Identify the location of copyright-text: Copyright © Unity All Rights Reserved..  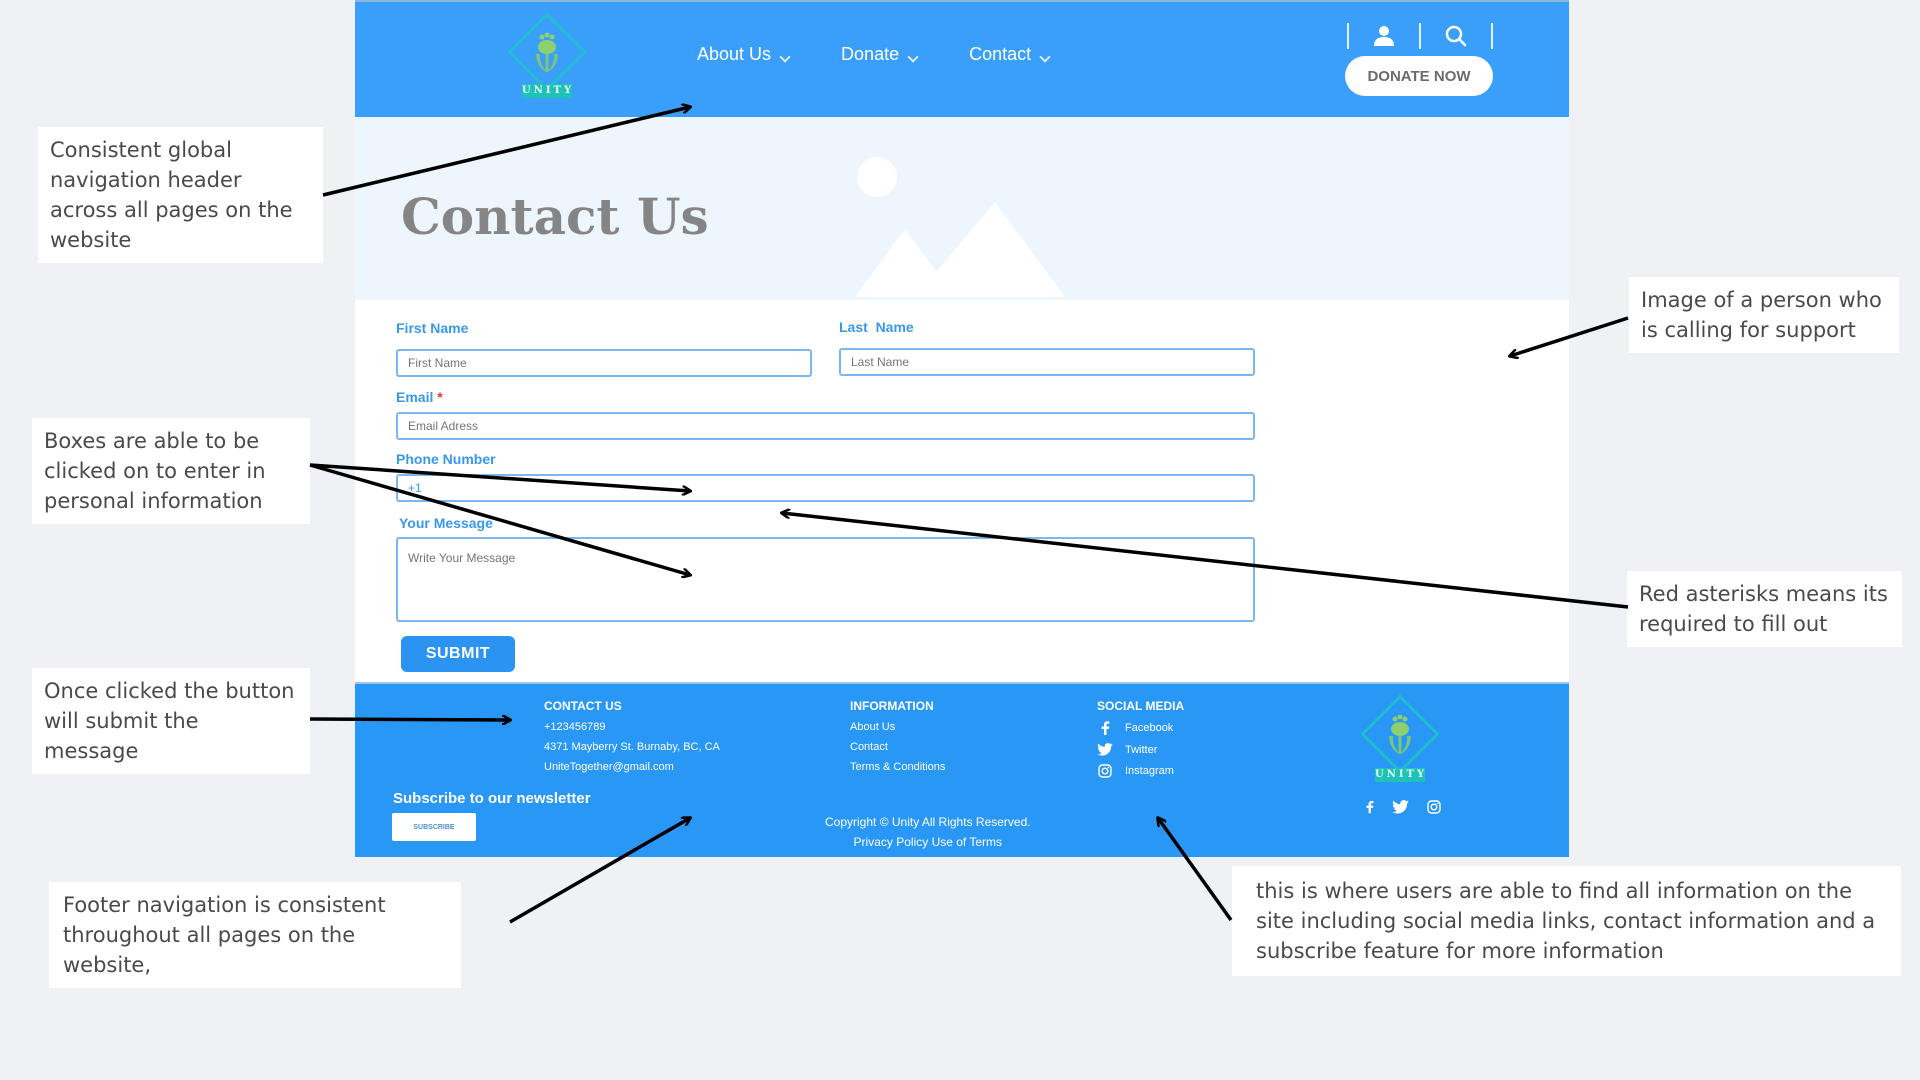
(928, 822).